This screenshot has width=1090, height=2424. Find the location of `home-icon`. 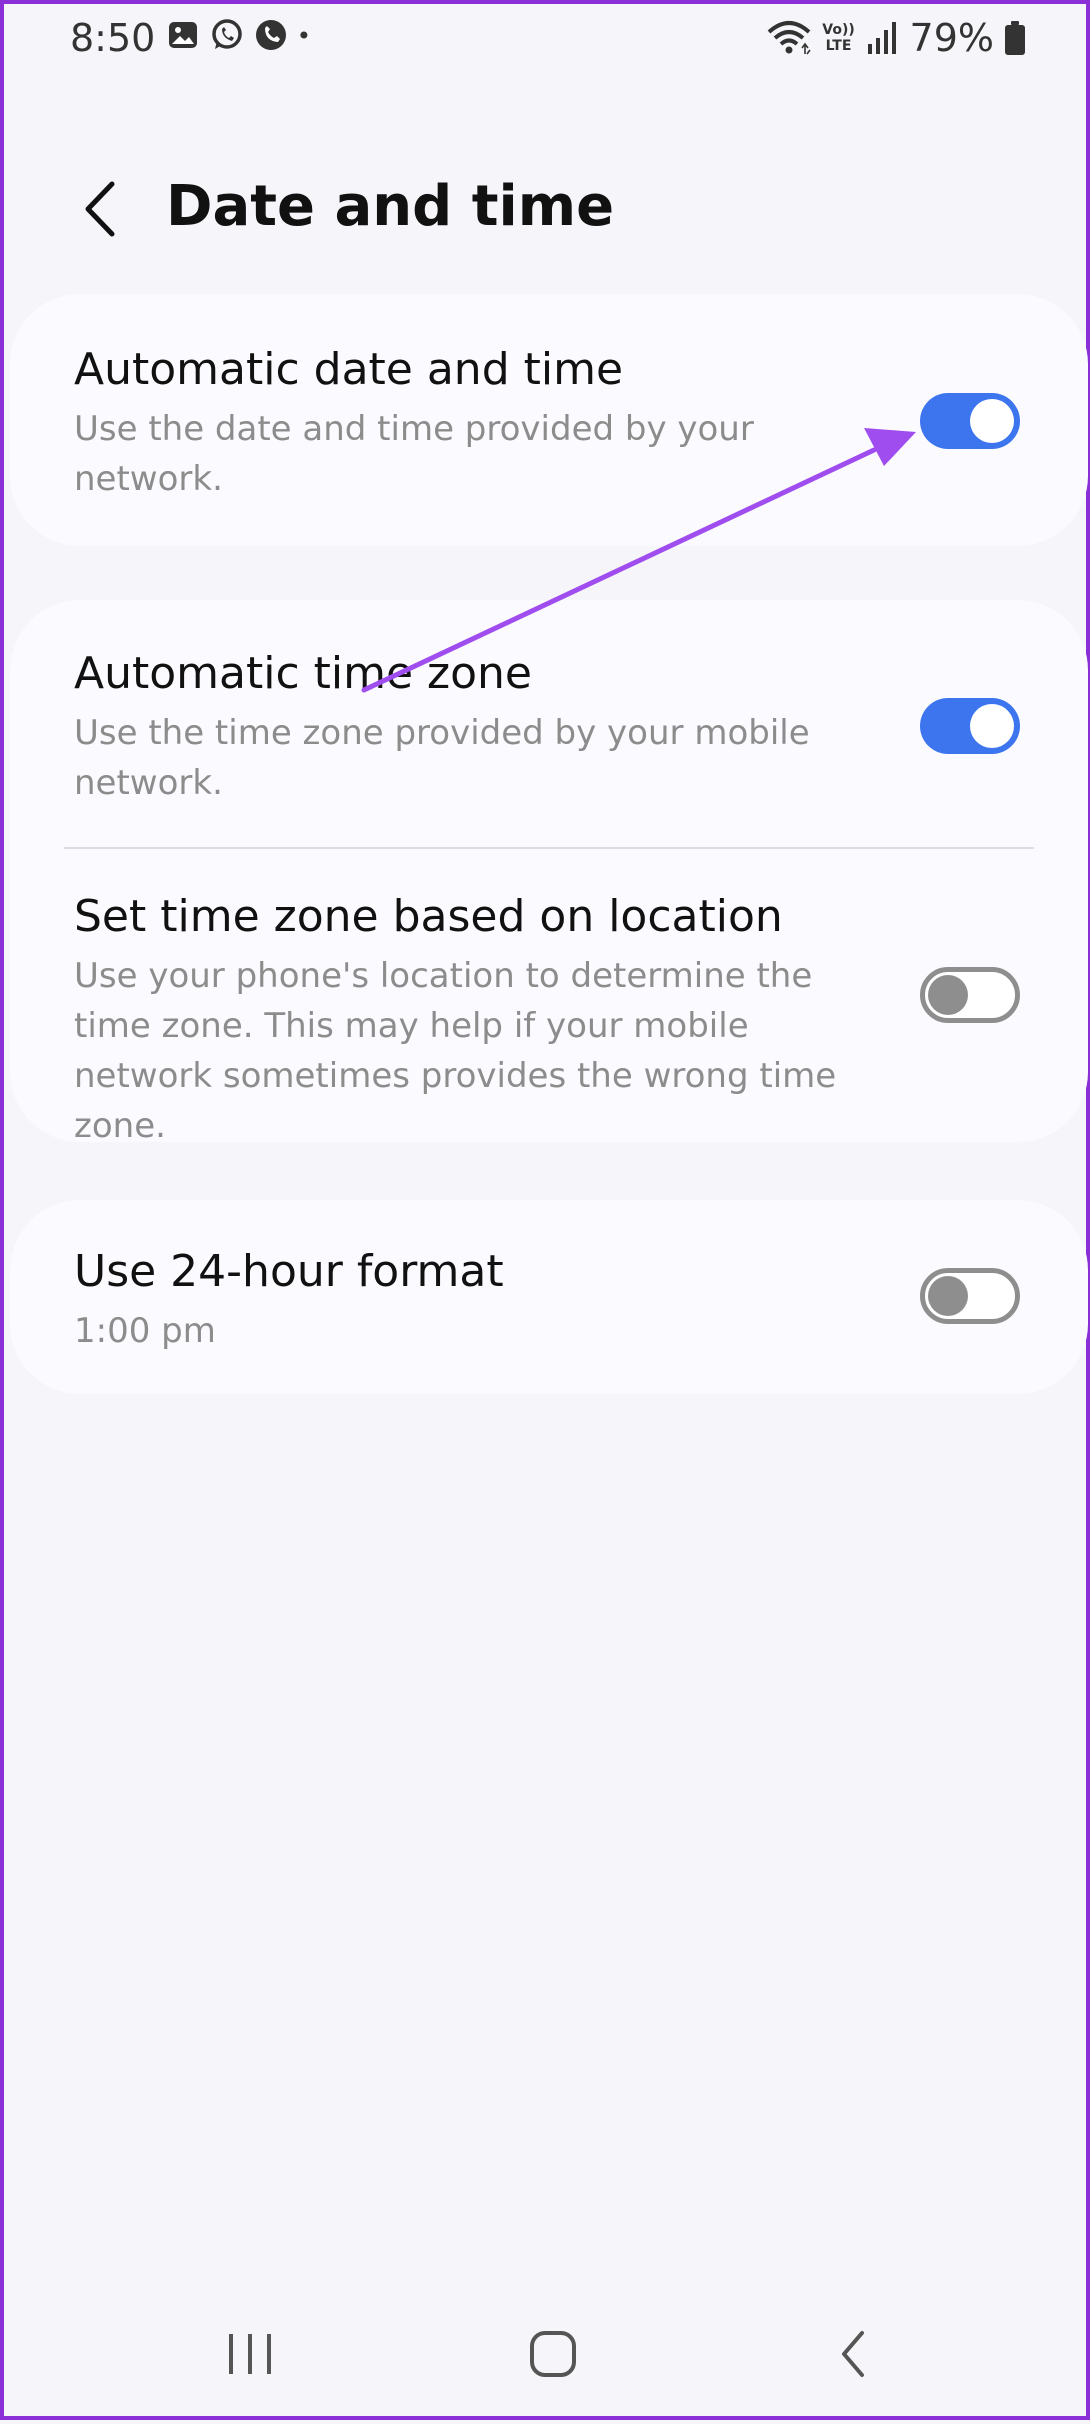

home-icon is located at coordinates (553, 2354).